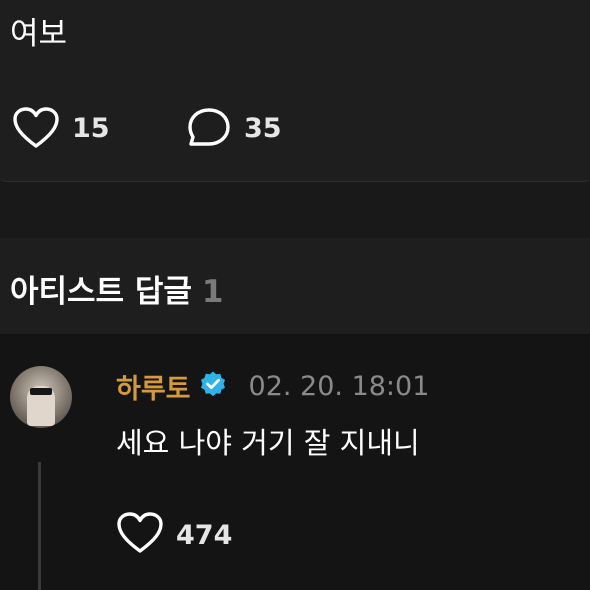 The image size is (590, 590). I want to click on artist-replies-count: 1, so click(212, 292).